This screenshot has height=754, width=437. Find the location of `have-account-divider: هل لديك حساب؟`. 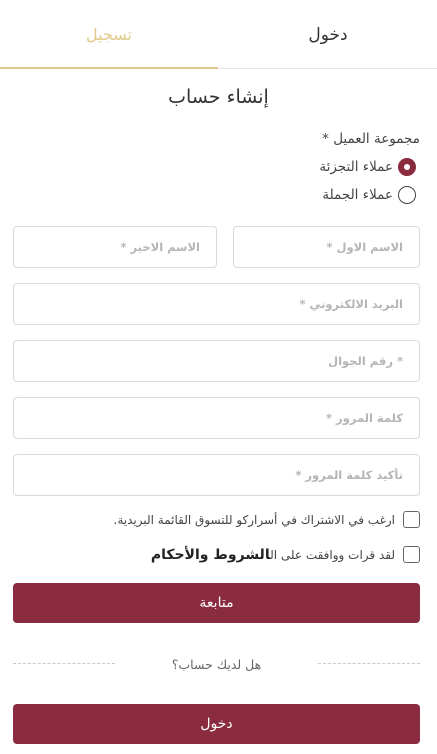

have-account-divider: هل لديك حساب؟ is located at coordinates (216, 664).